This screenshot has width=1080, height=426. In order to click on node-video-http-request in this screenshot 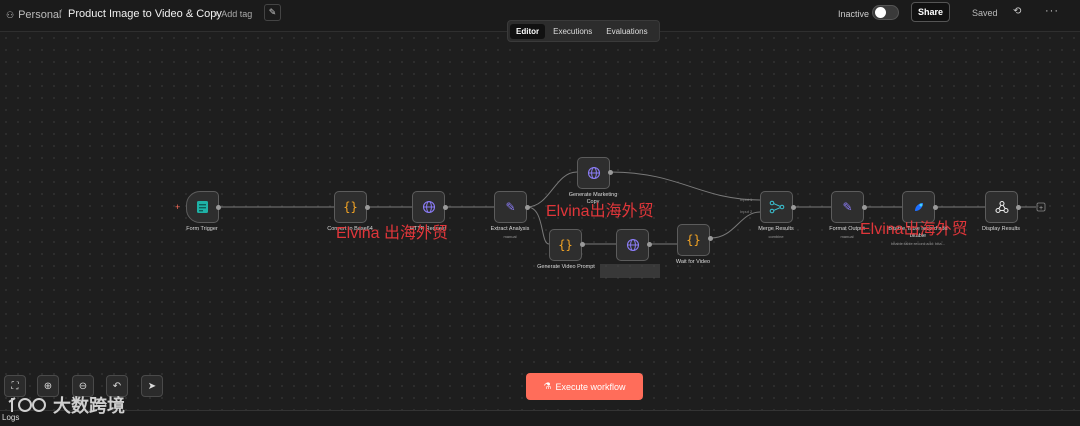, I will do `click(632, 245)`.